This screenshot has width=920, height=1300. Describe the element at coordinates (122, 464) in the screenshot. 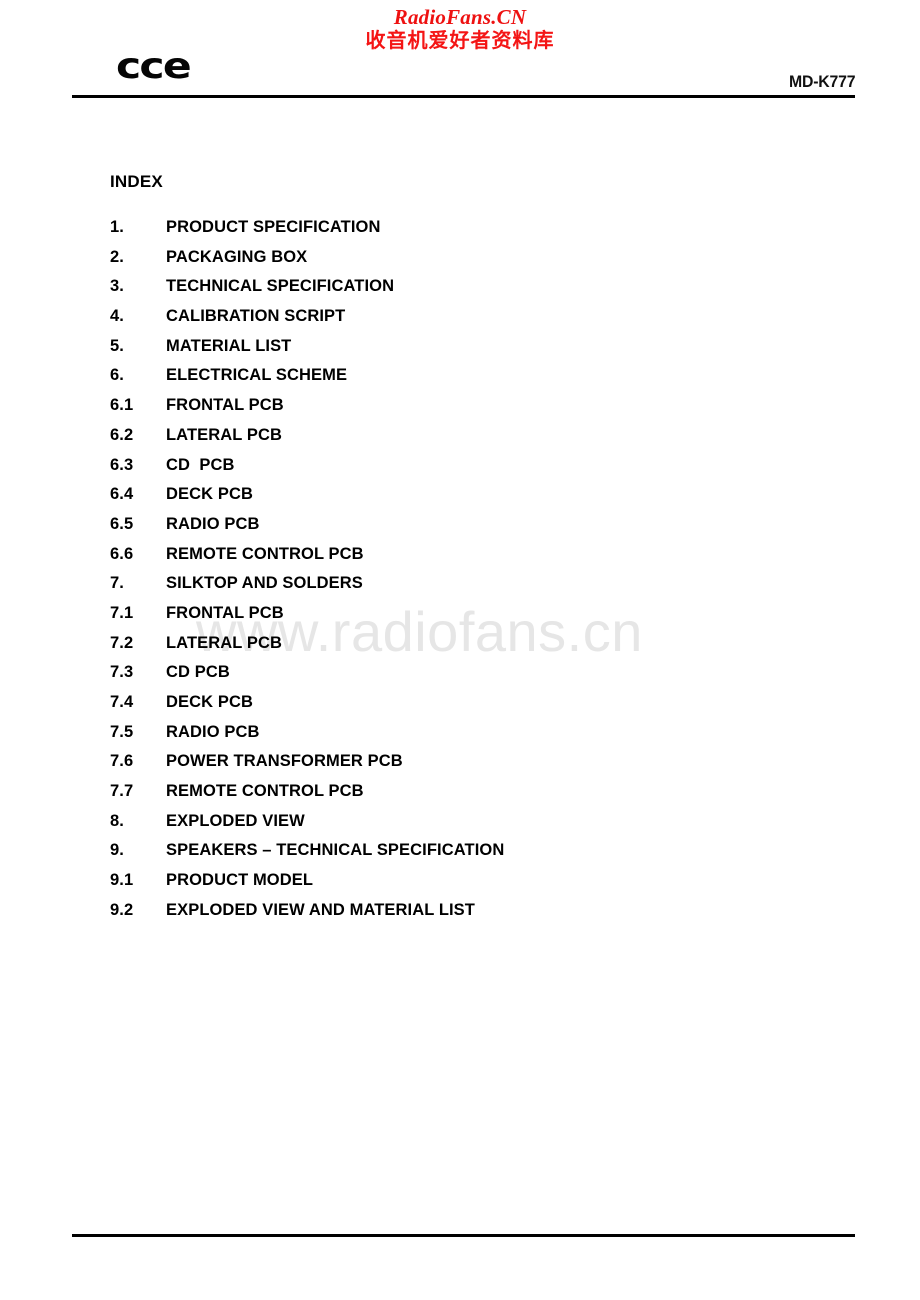

I see `index-entry-number: 6.3` at that location.